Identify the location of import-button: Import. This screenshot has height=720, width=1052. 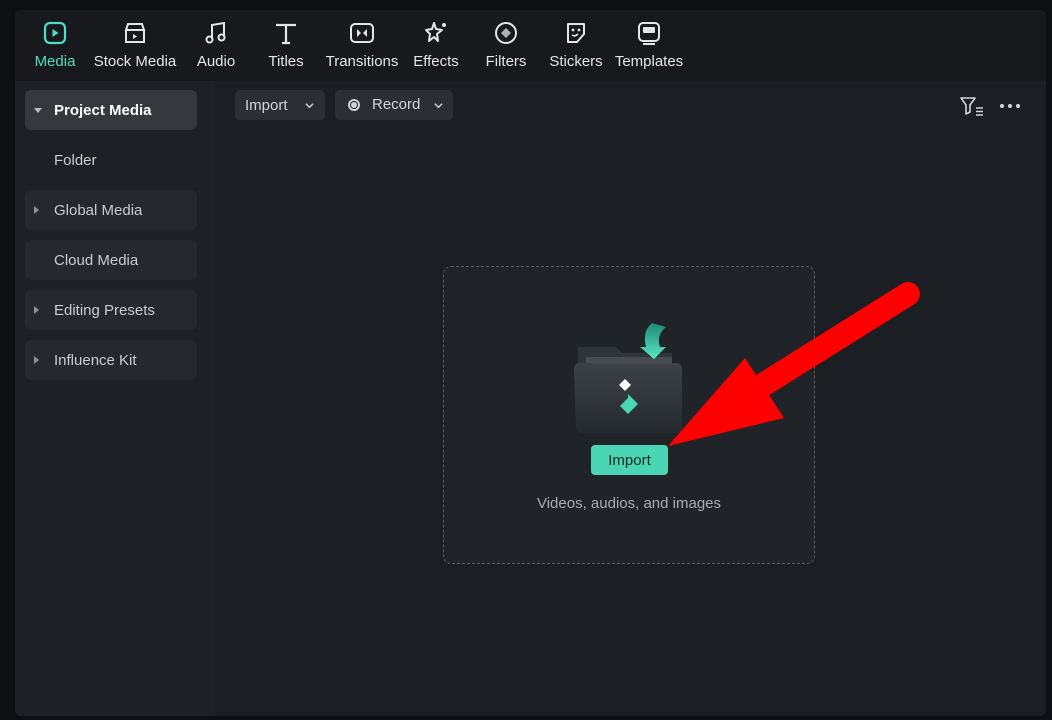
(629, 460).